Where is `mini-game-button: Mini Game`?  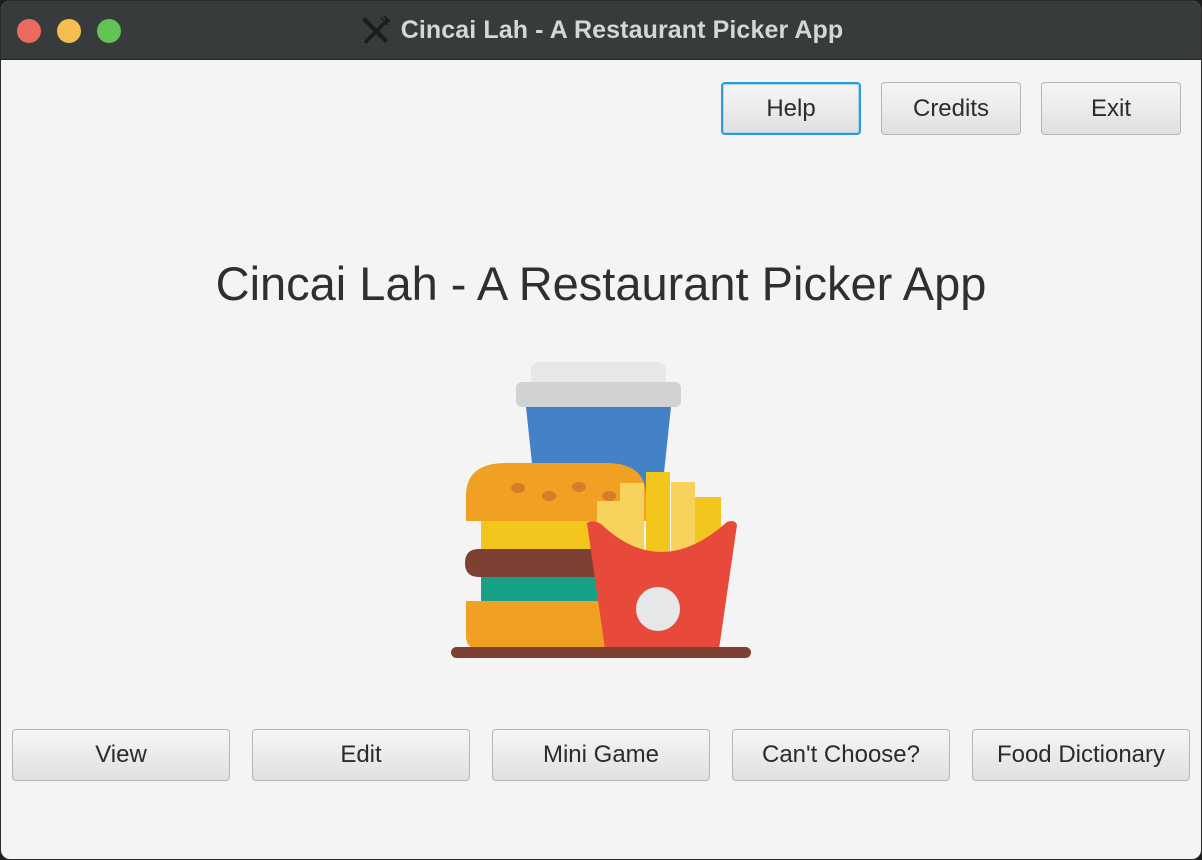 mini-game-button: Mini Game is located at coordinates (601, 755).